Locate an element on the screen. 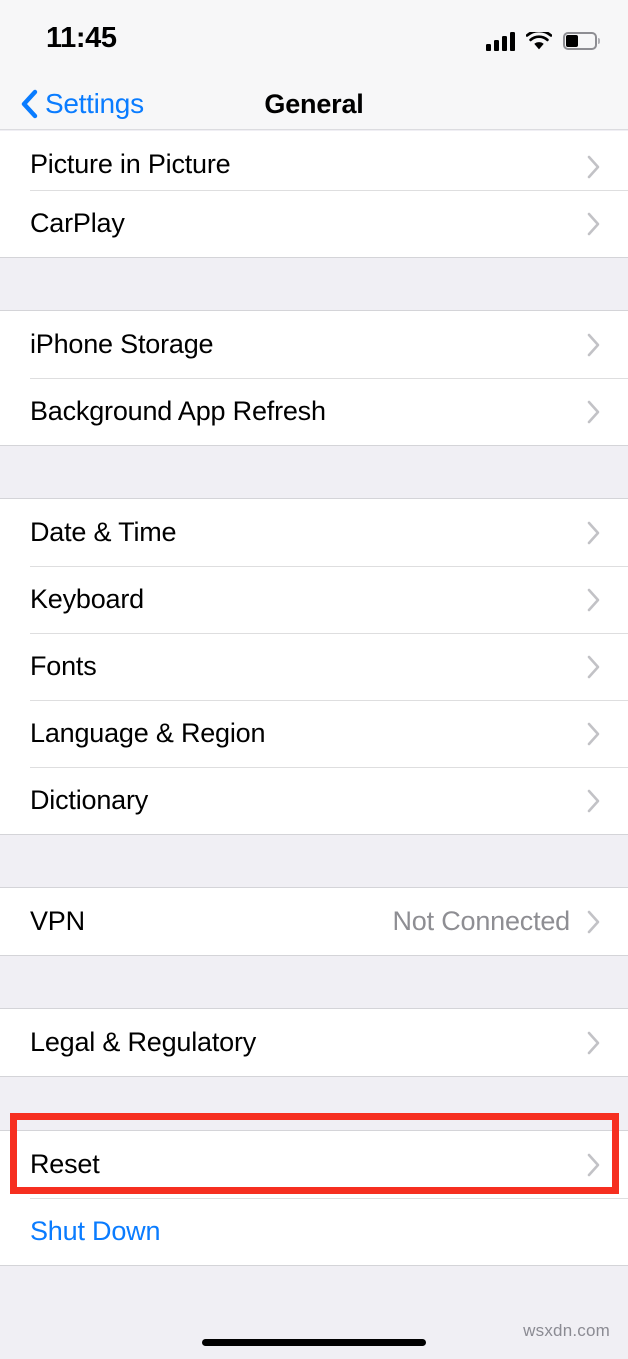 The height and width of the screenshot is (1359, 628). settings-group: Reset Shut Down is located at coordinates (314, 1198).